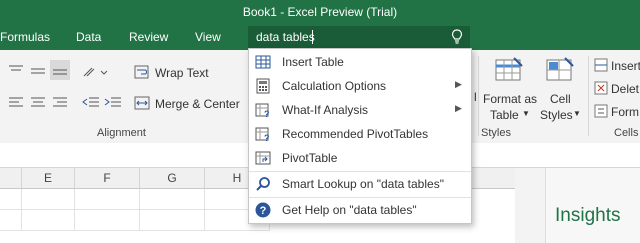 The height and width of the screenshot is (243, 640). I want to click on cells-group-label: Cells, so click(626, 133).